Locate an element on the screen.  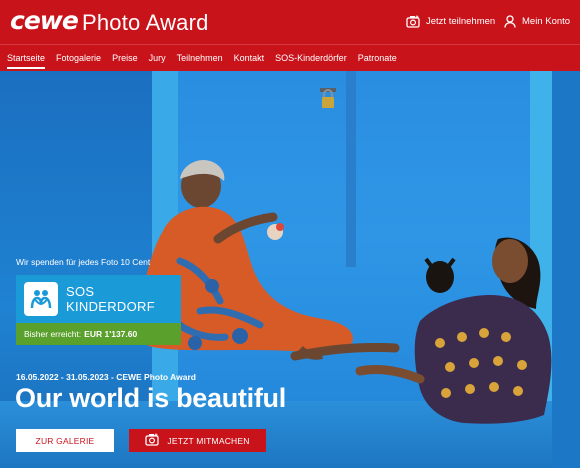
nav-item-fotogalerie: Fotogalerie is located at coordinates (78, 58).